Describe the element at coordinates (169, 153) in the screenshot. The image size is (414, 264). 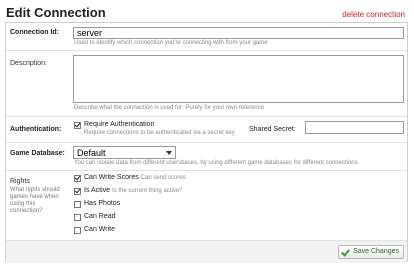
I see `chevron-down-icon` at that location.